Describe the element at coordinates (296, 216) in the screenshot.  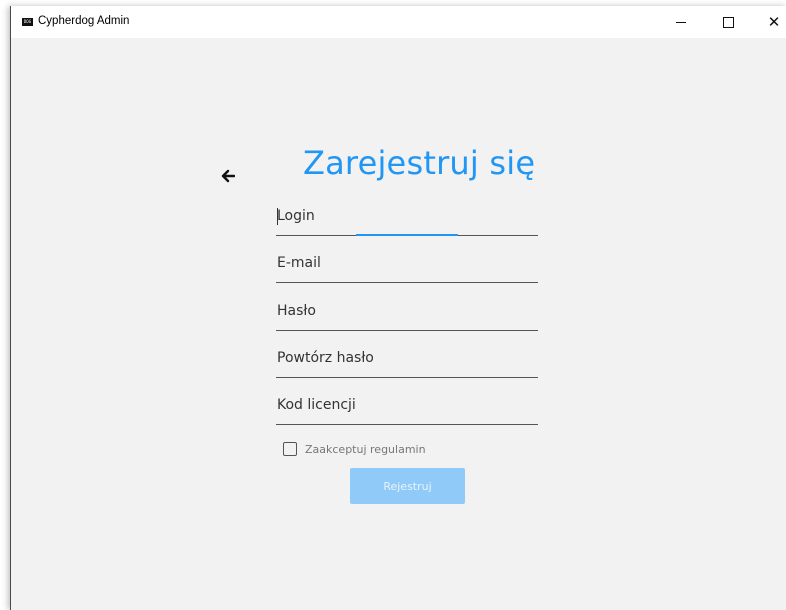
I see `login-label: Login` at that location.